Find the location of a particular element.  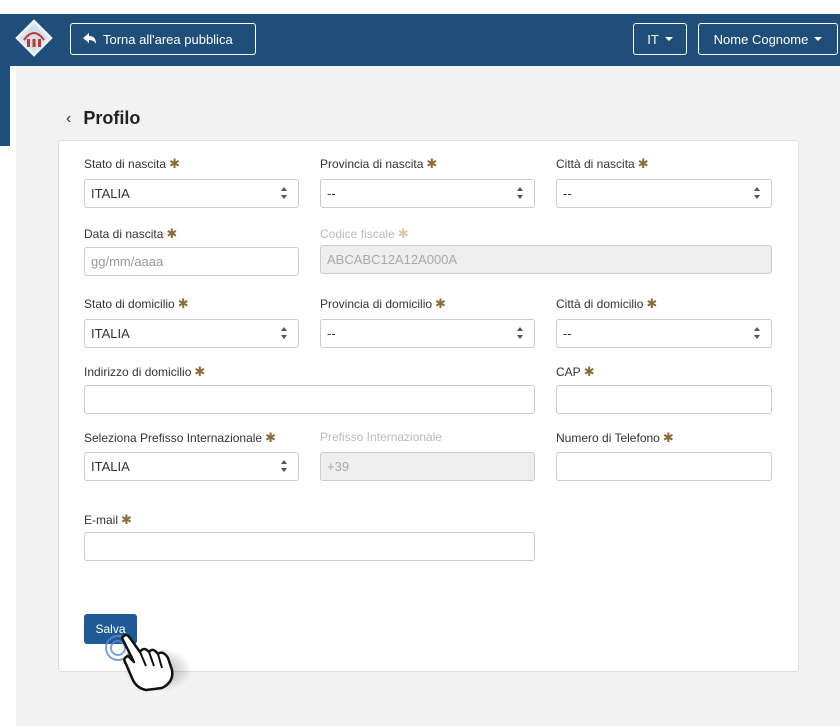

page-heading: ‹ Profilo is located at coordinates (103, 118).